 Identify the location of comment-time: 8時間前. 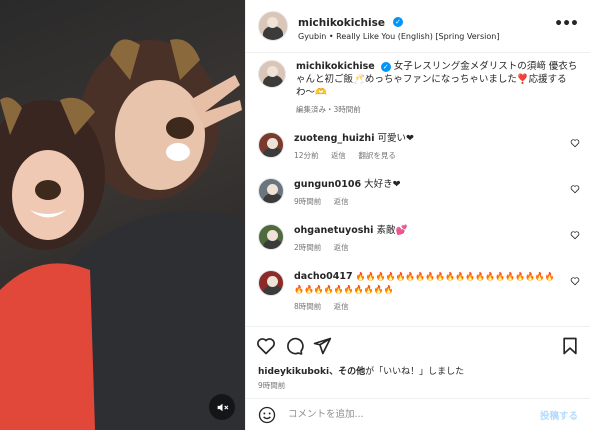
(307, 306).